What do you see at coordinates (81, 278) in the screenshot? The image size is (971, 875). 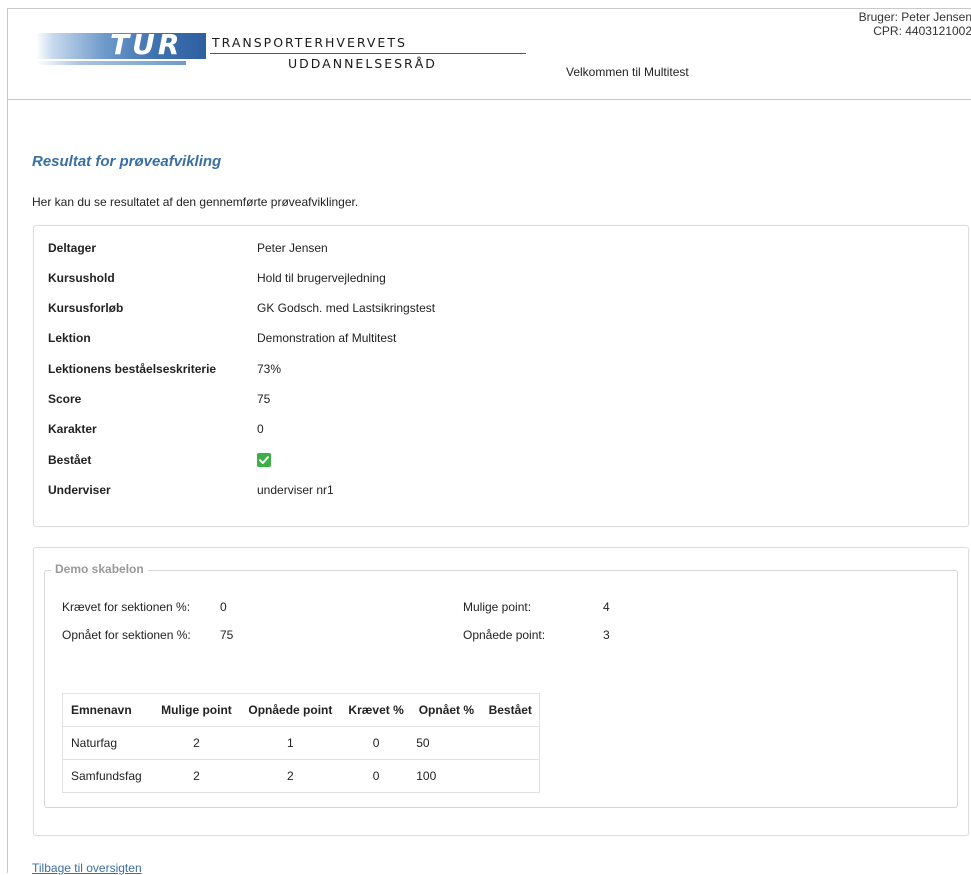 I see `detail-label: Kursushold` at bounding box center [81, 278].